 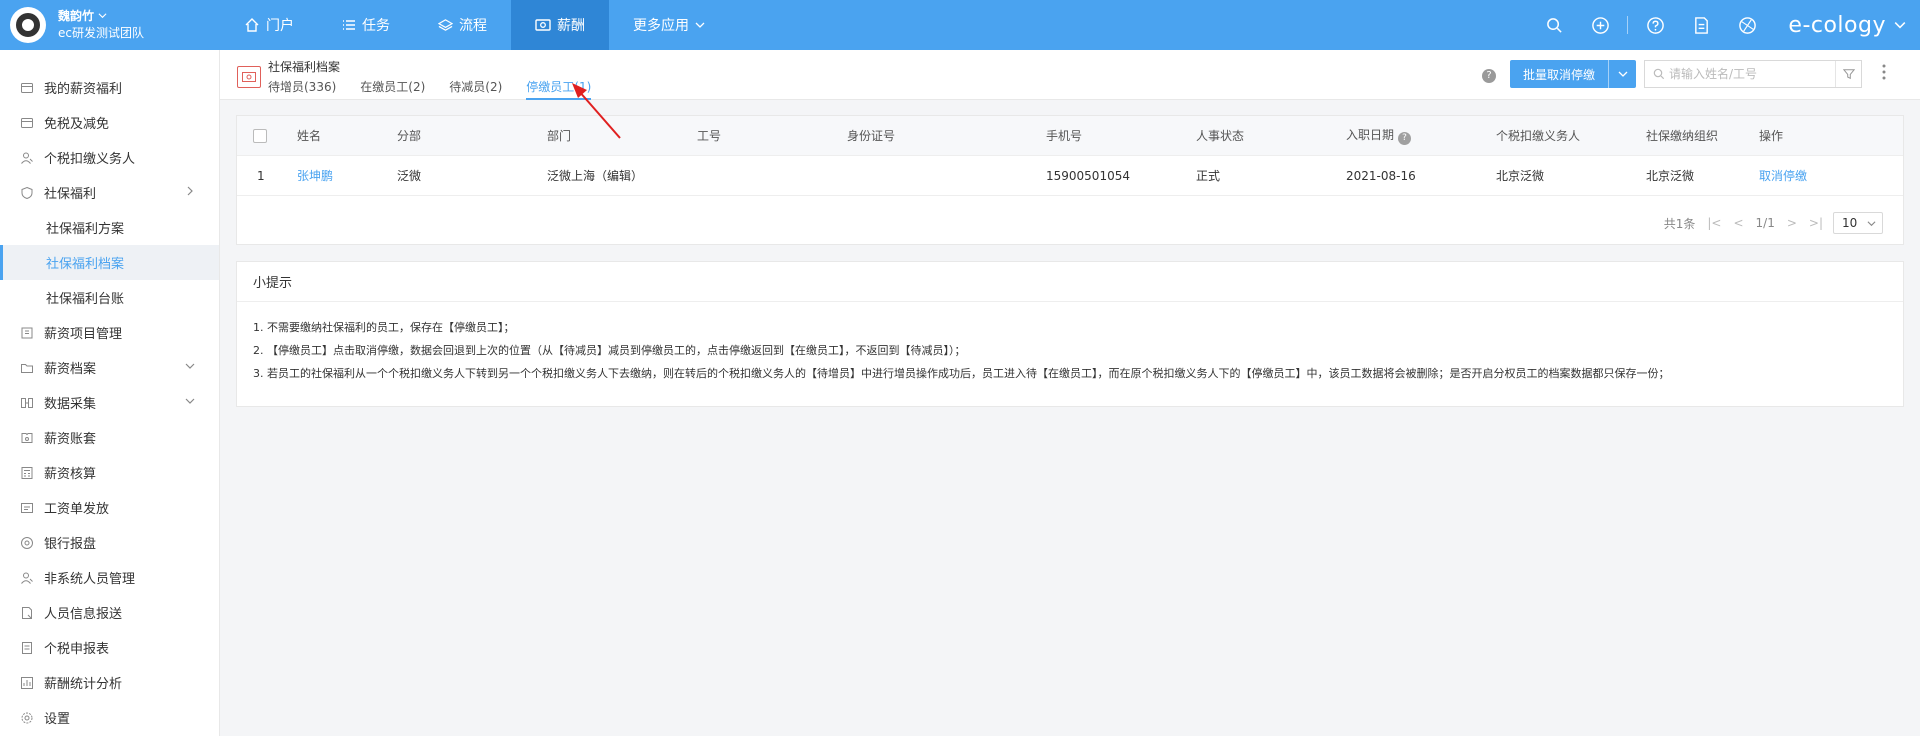 I want to click on user-name: 魏韵竹, so click(x=76, y=16).